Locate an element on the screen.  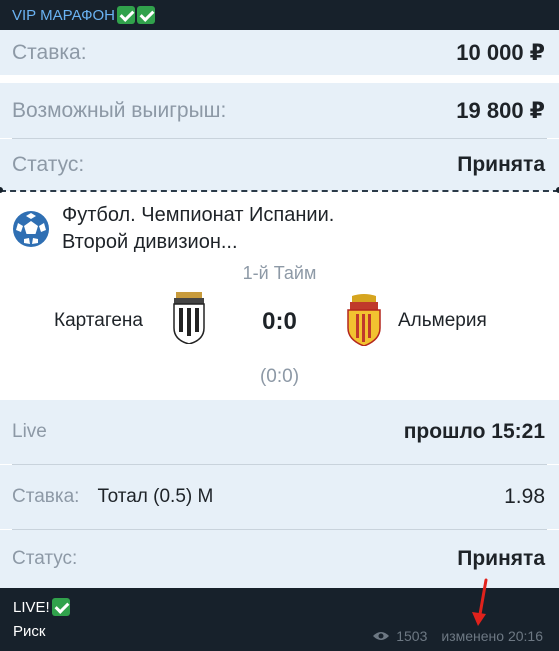
live-caption: LIVE! is located at coordinates (31, 607).